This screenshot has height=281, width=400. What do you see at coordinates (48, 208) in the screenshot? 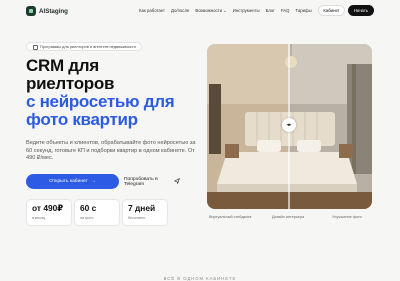
I see `stat-value: от 490₽` at bounding box center [48, 208].